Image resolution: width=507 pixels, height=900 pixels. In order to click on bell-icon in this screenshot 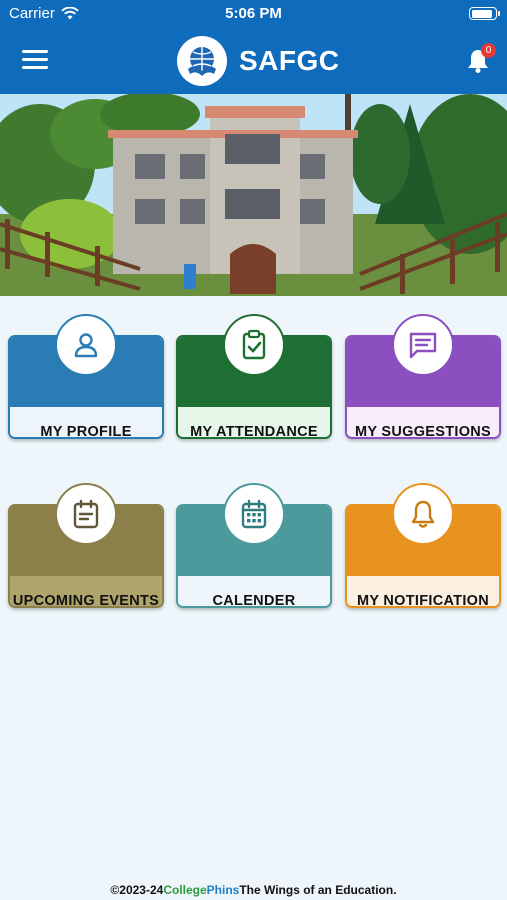, I will do `click(423, 514)`.